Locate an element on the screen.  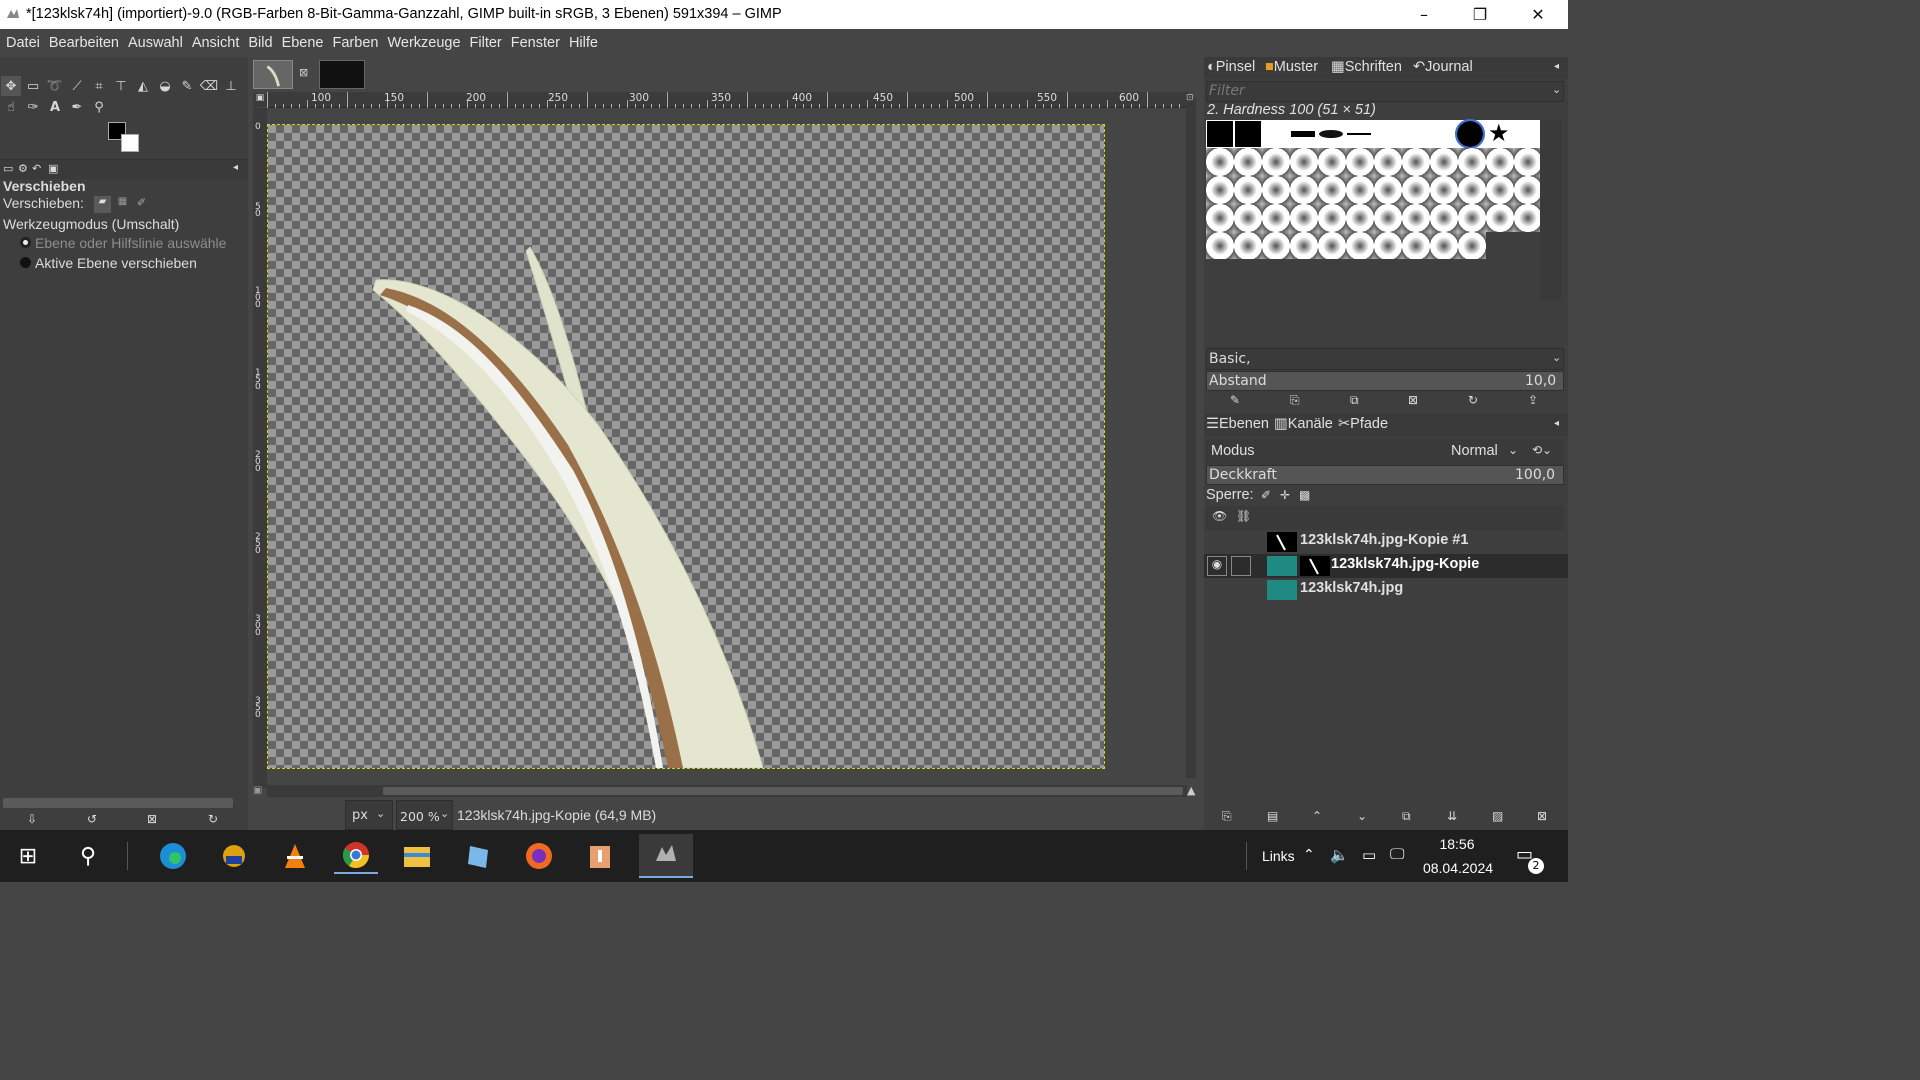
brush-scrollbar is located at coordinates (1551, 210).